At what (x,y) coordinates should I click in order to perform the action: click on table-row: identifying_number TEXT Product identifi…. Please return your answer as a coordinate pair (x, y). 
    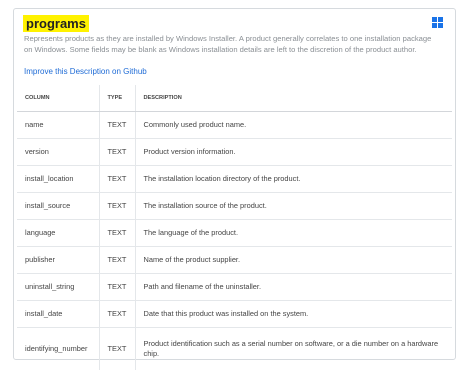
    Looking at the image, I should click on (234, 349).